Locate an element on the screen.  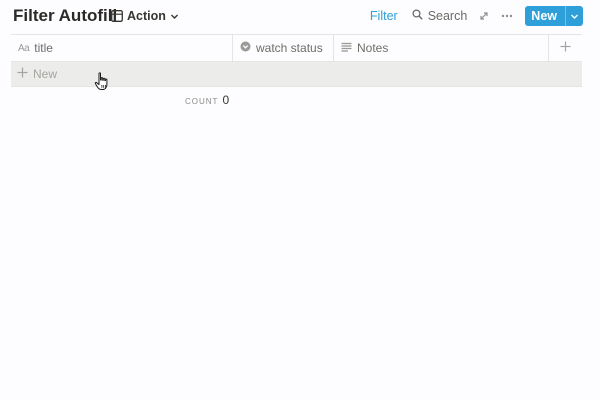
view-label: Action is located at coordinates (146, 16).